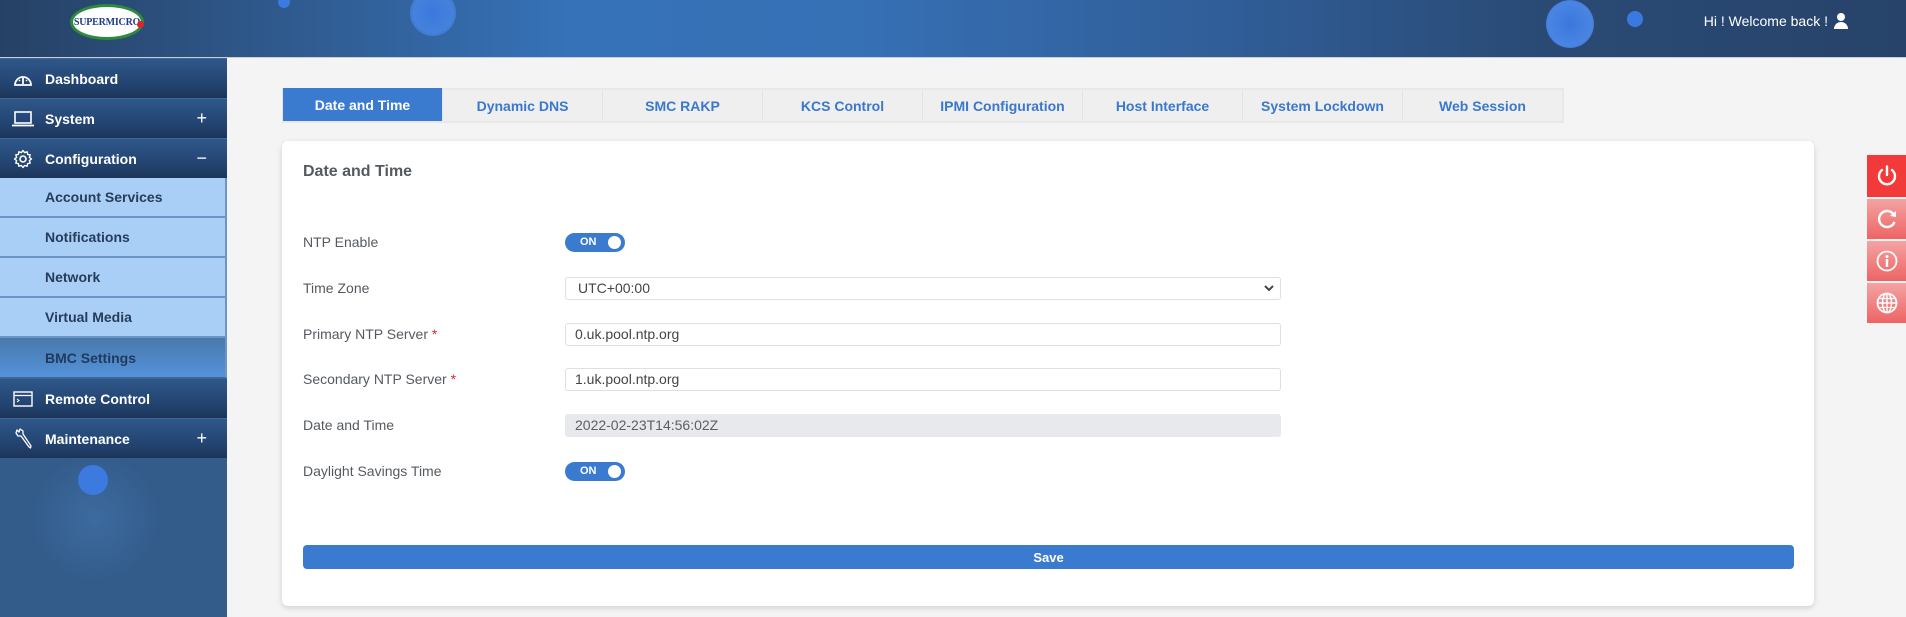 The height and width of the screenshot is (617, 1906). I want to click on power-button, so click(1886, 176).